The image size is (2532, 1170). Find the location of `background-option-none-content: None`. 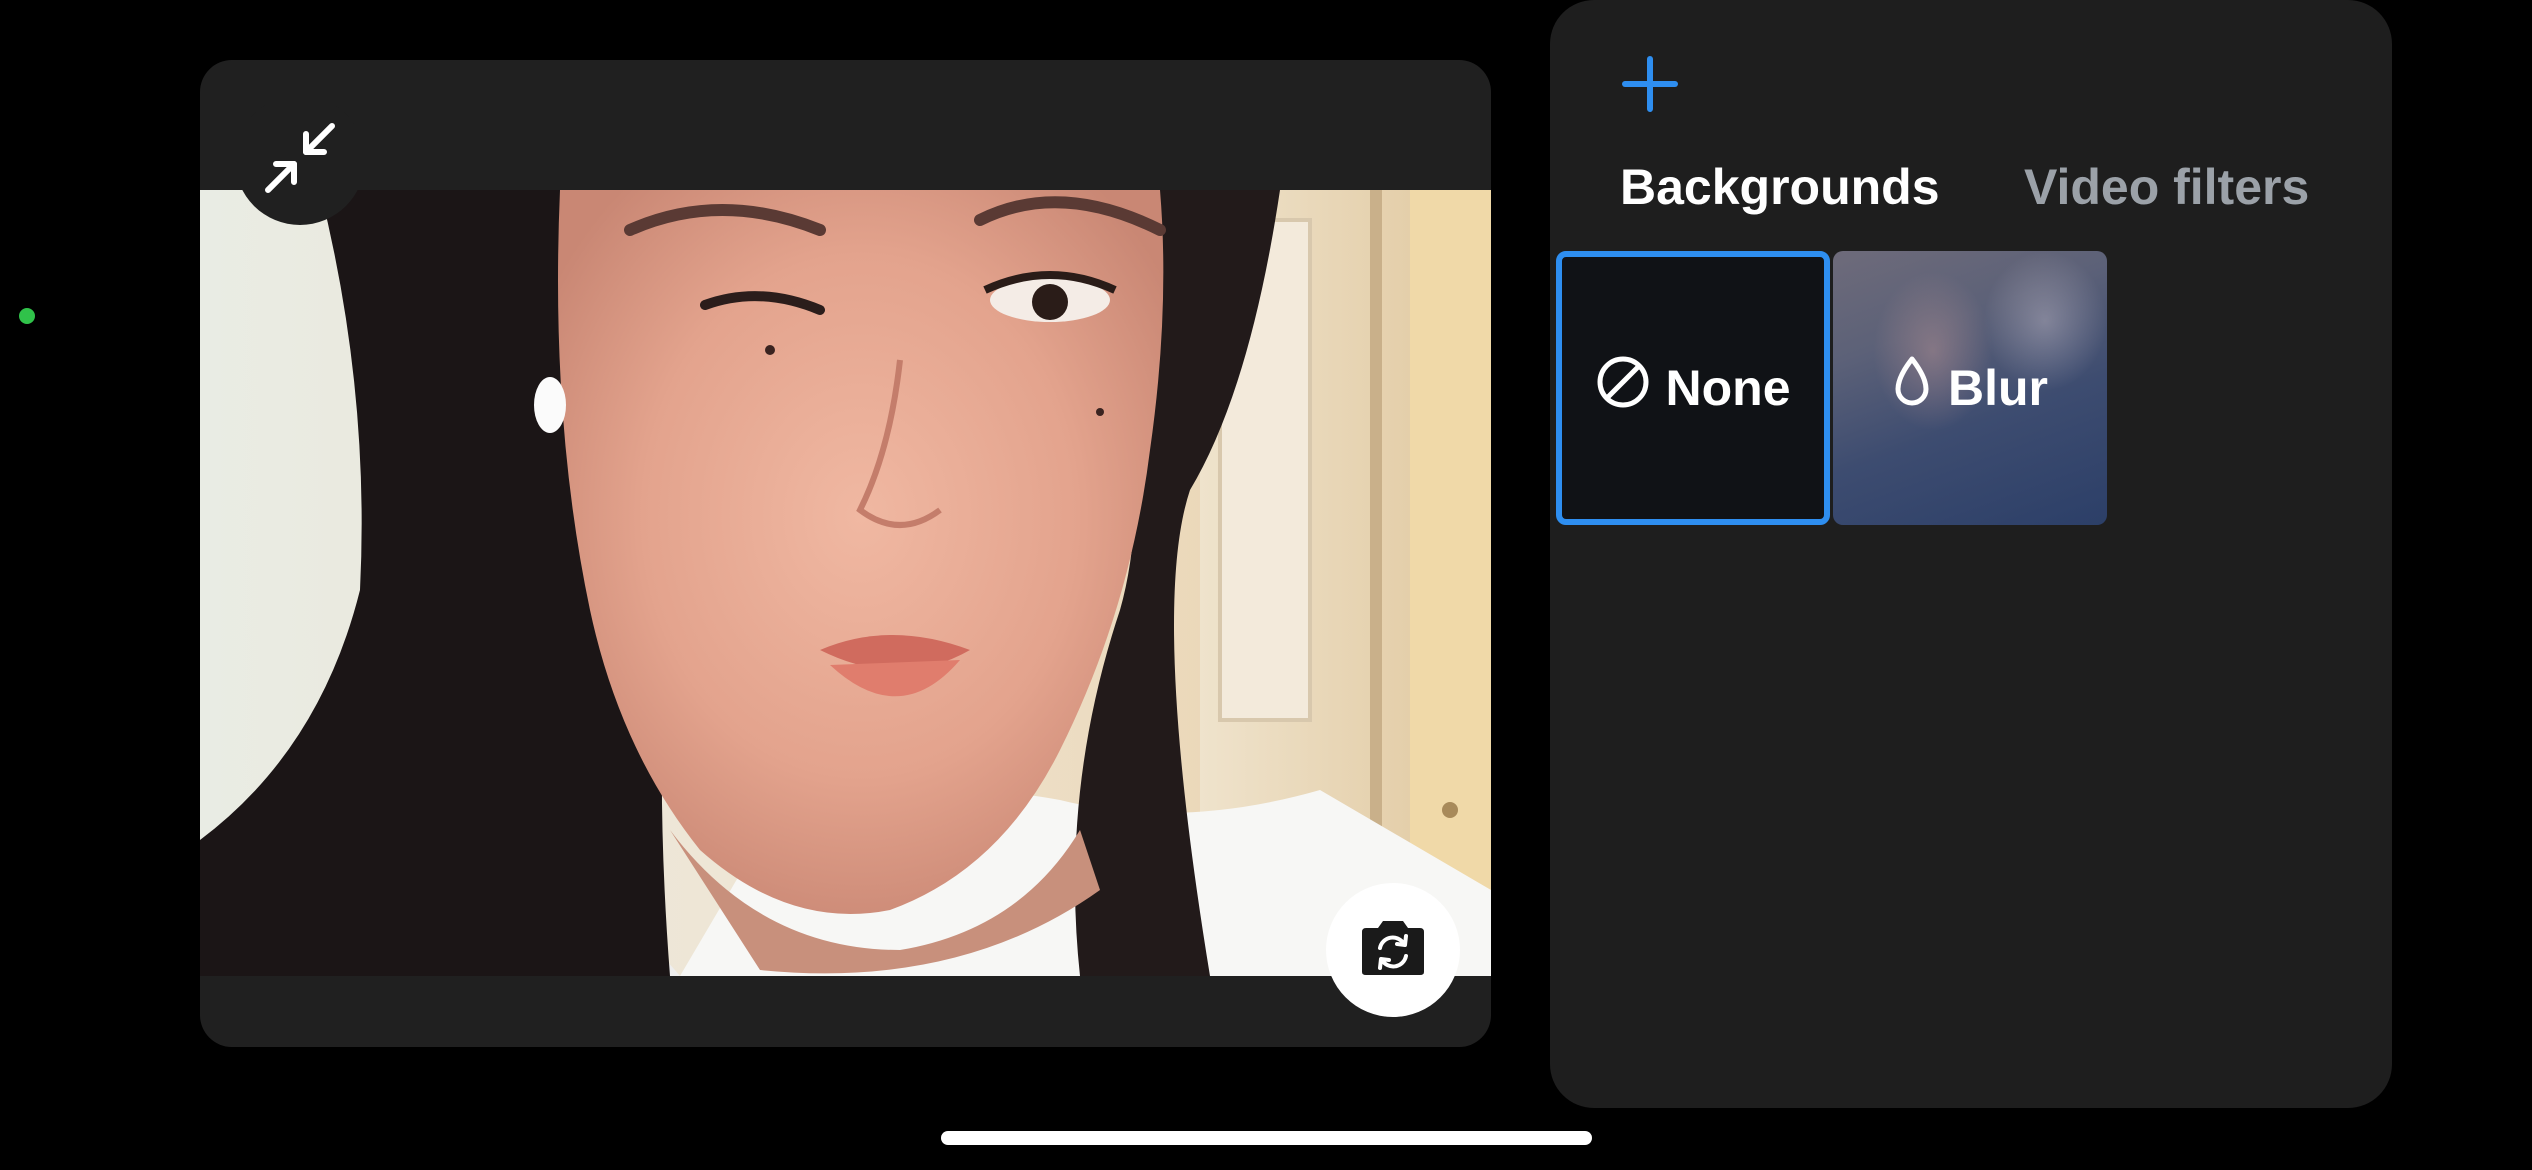

background-option-none-content: None is located at coordinates (1693, 388).